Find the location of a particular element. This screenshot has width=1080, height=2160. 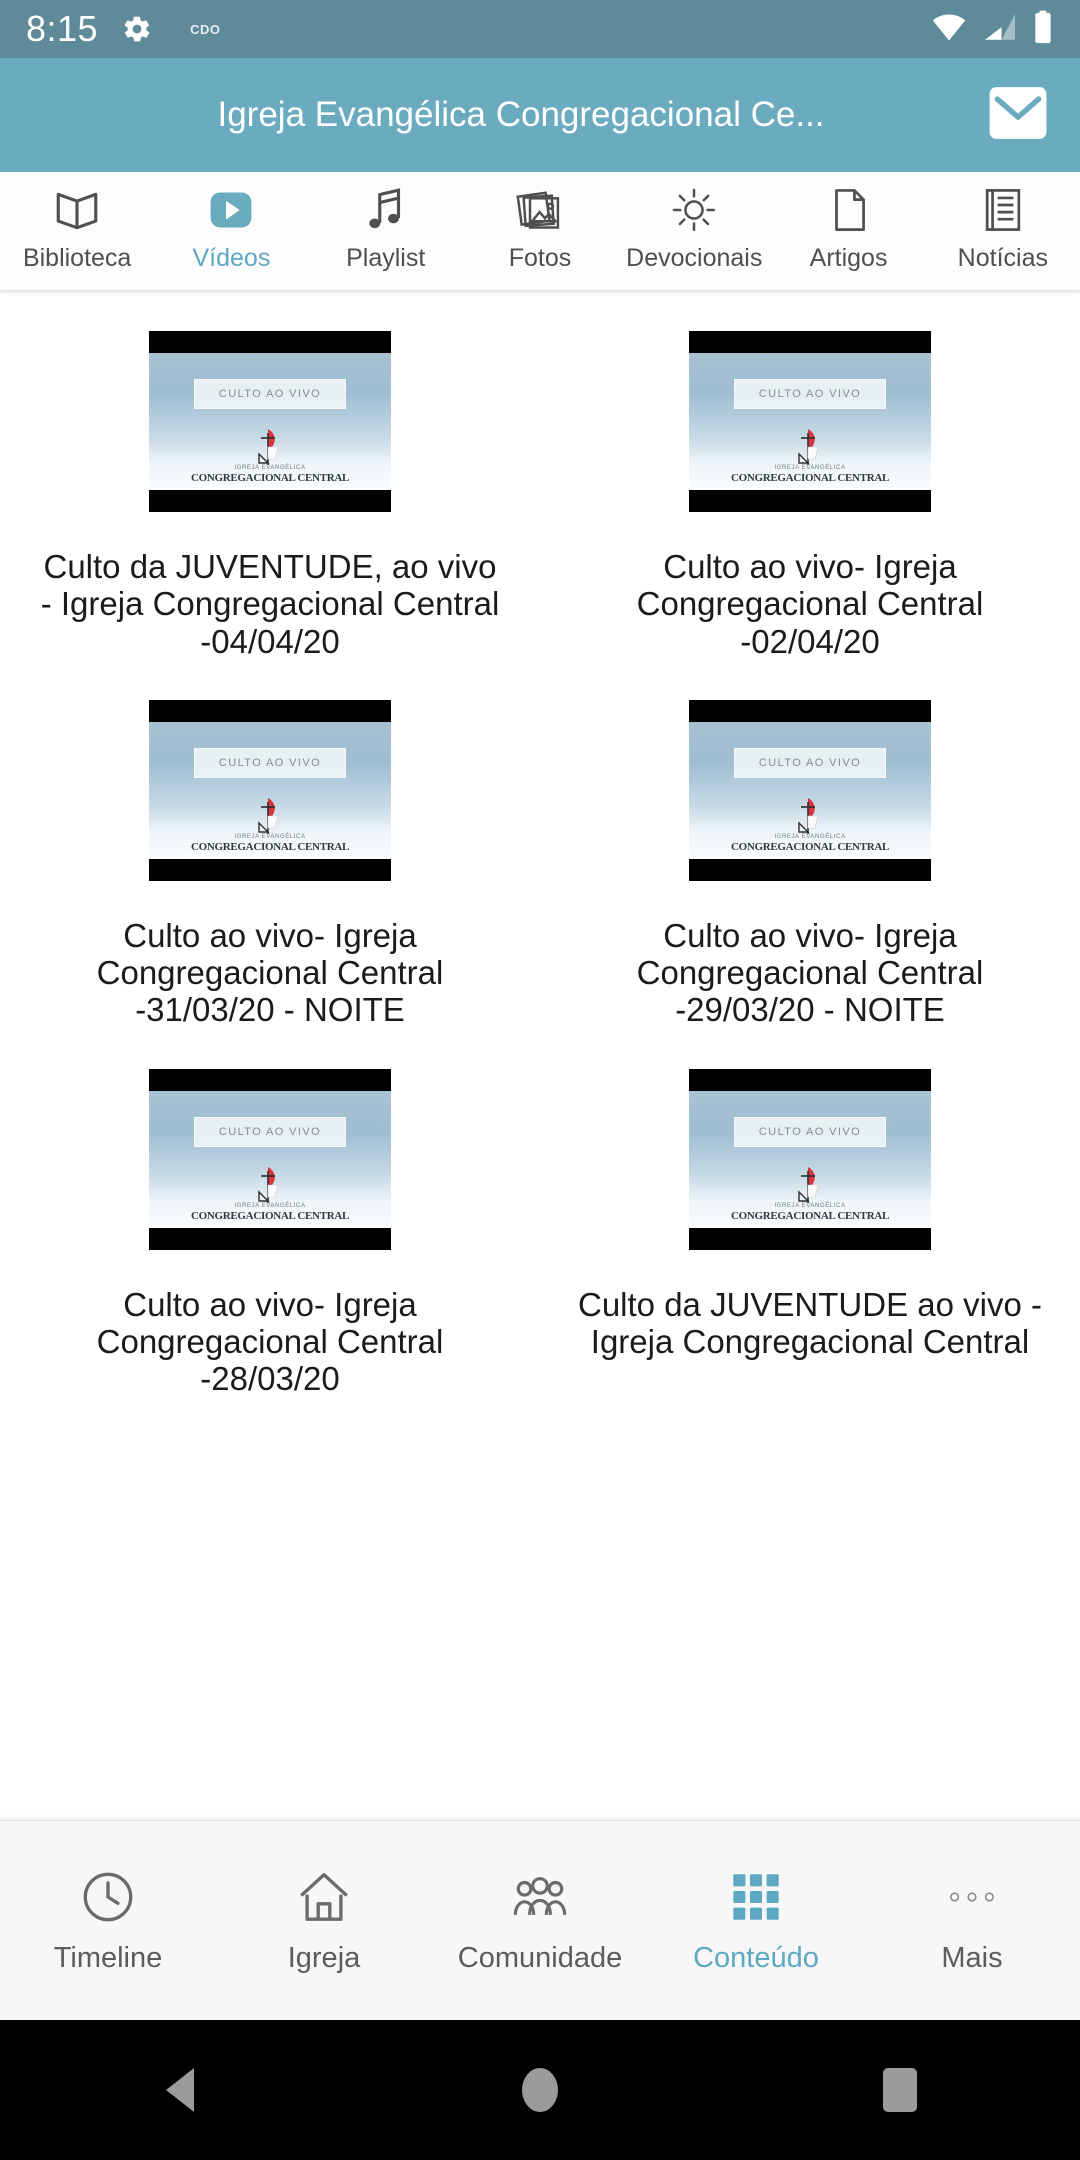

tab-label: Fotos is located at coordinates (540, 258).